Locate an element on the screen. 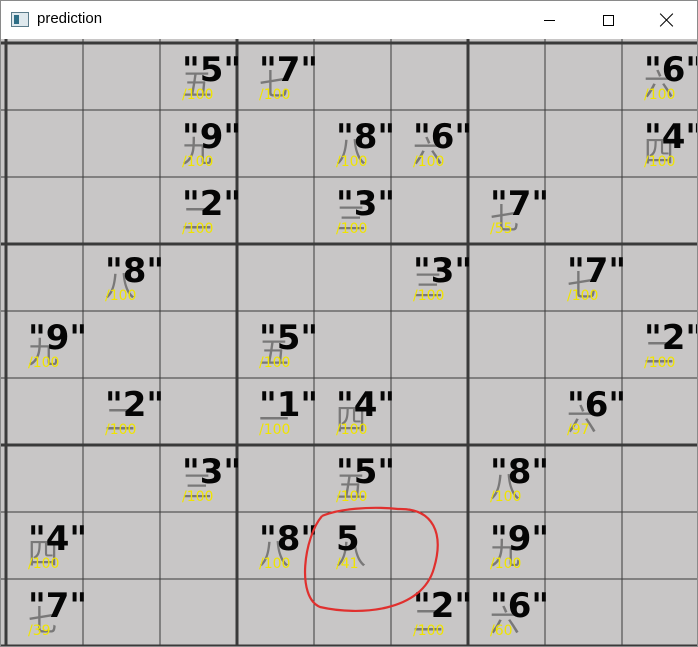  maximize-icon is located at coordinates (608, 20).